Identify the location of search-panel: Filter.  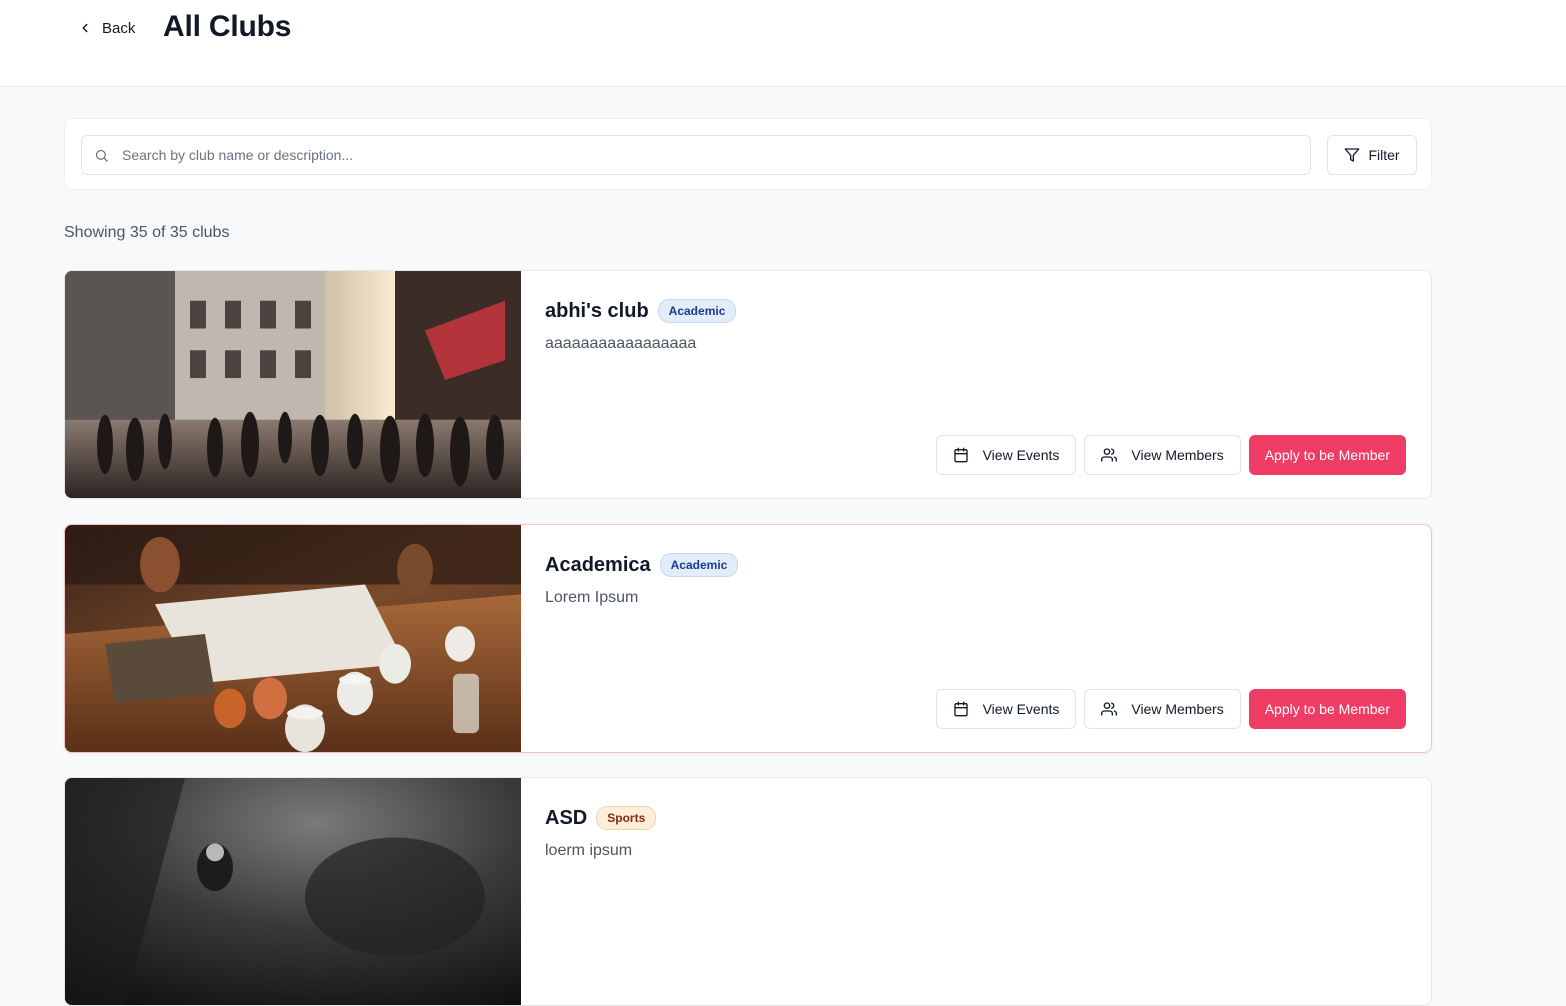
(748, 154).